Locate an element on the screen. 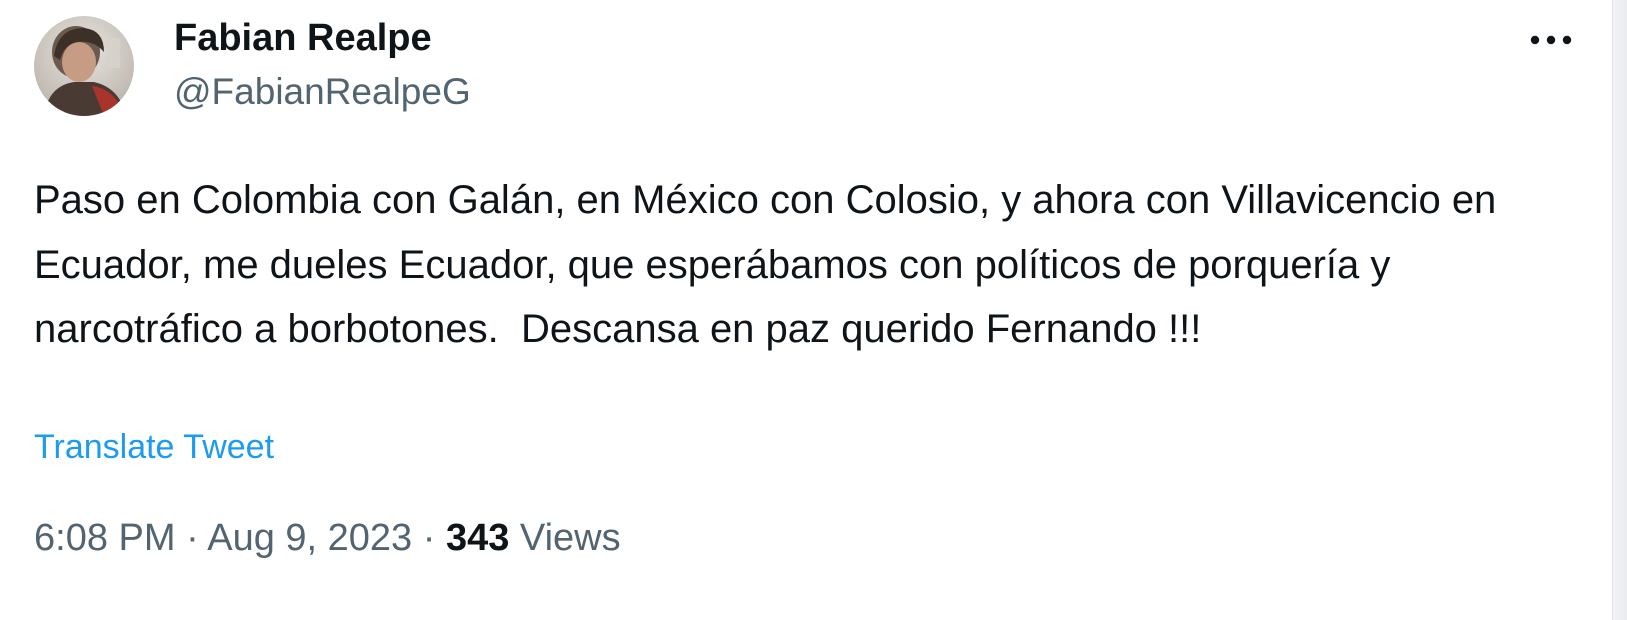 The height and width of the screenshot is (620, 1627). tweet-metadata: 6:08 PM · Aug 9, 2023 · 343 Views is located at coordinates (327, 538).